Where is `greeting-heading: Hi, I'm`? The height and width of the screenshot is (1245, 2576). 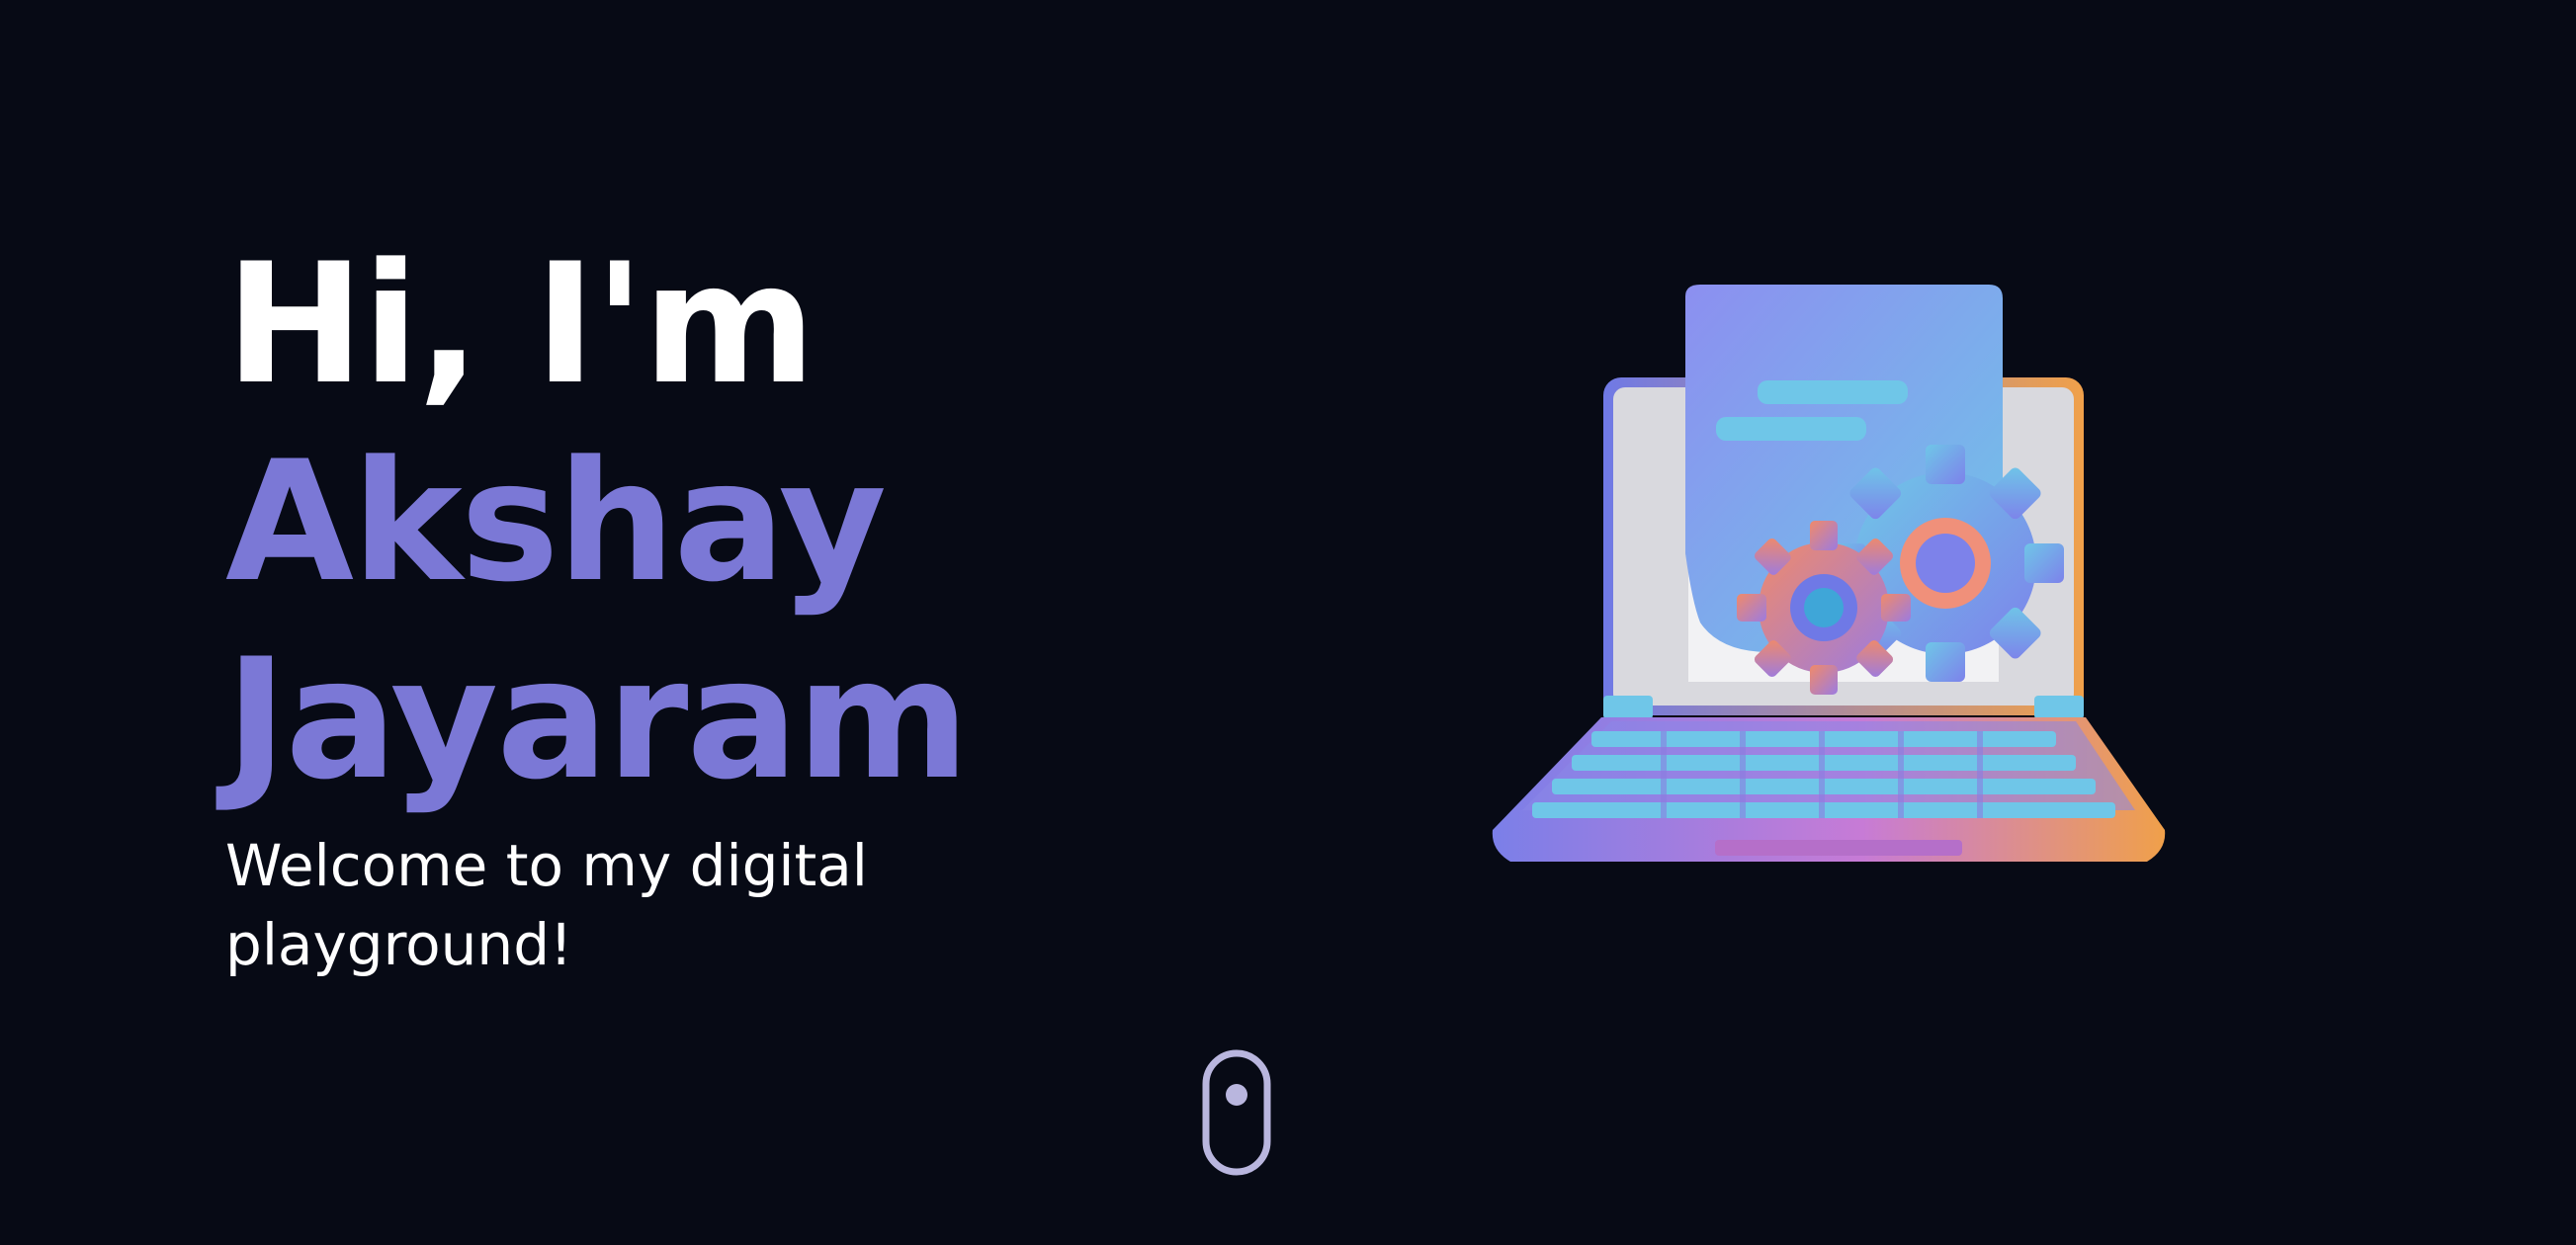
greeting-heading: Hi, I'm is located at coordinates (520, 324).